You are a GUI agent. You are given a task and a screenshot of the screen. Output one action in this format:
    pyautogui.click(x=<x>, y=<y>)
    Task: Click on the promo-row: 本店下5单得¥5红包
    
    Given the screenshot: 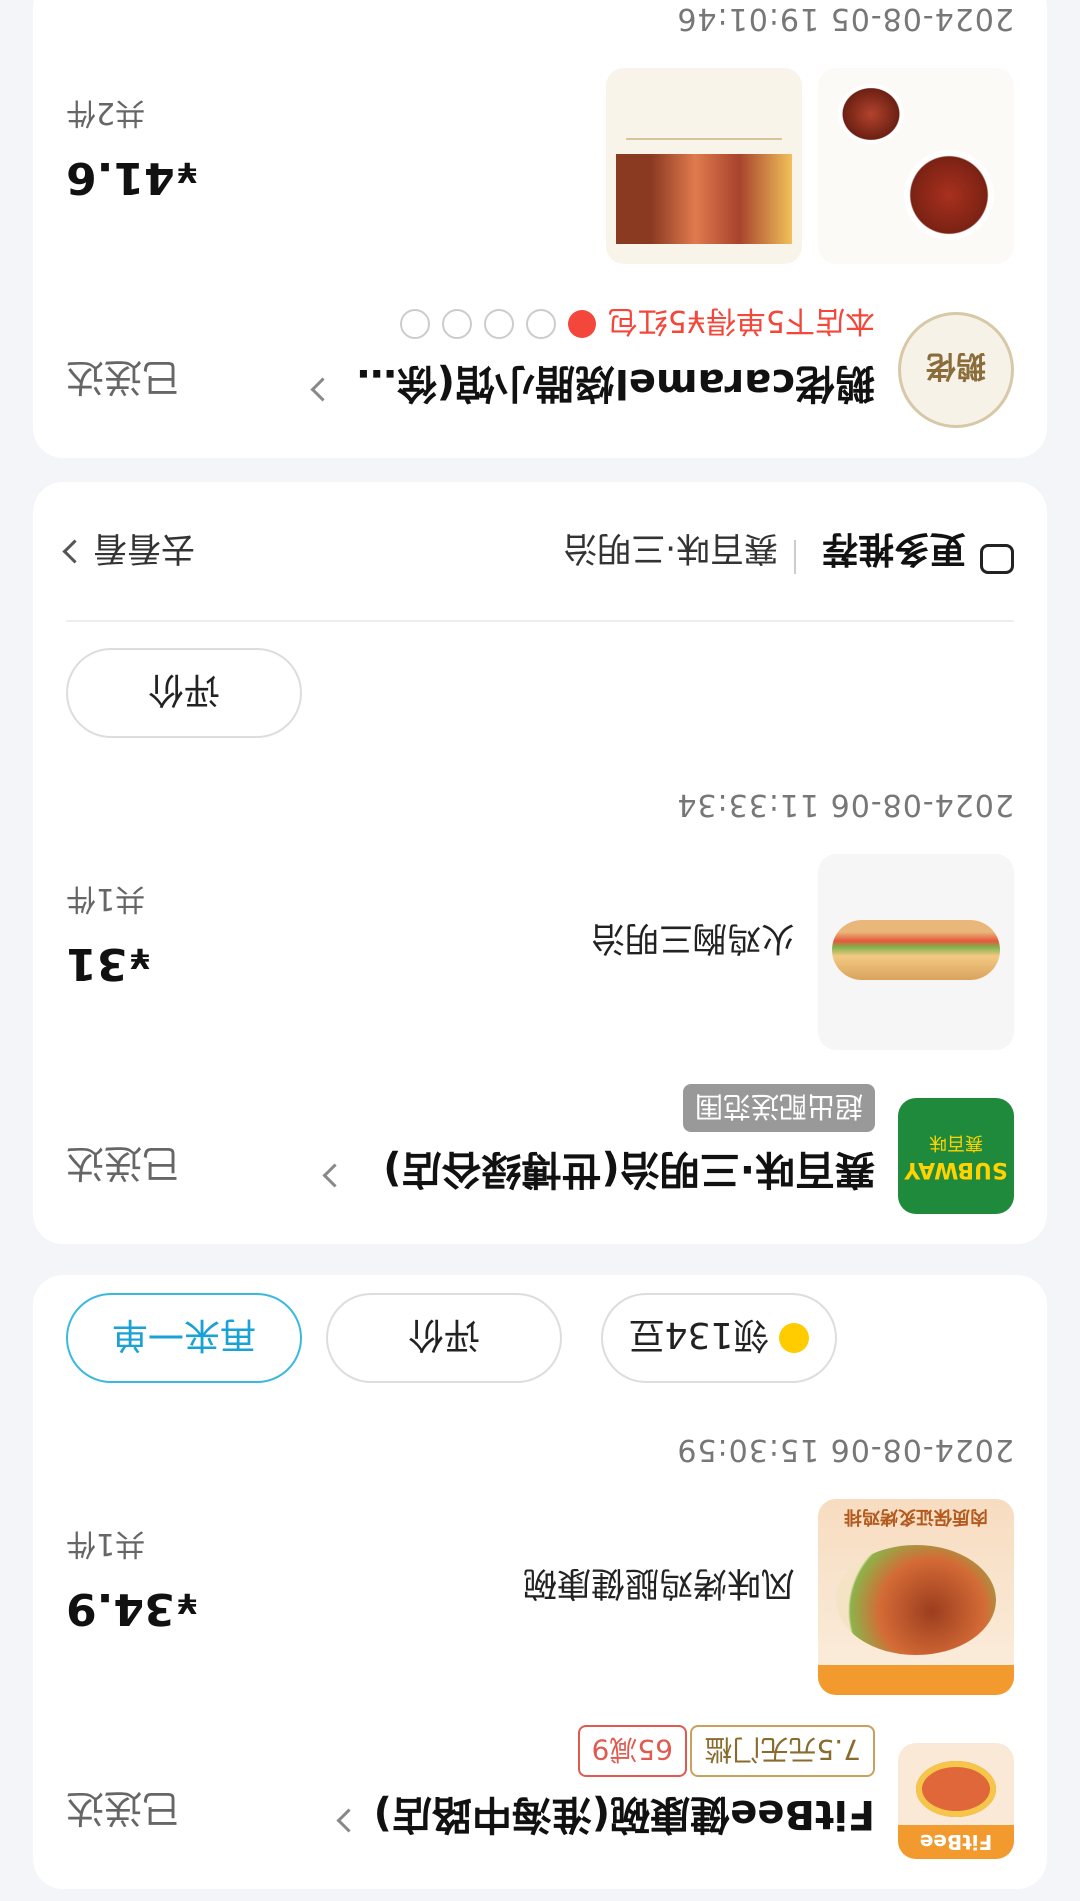 What is the action you would take?
    pyautogui.click(x=637, y=324)
    